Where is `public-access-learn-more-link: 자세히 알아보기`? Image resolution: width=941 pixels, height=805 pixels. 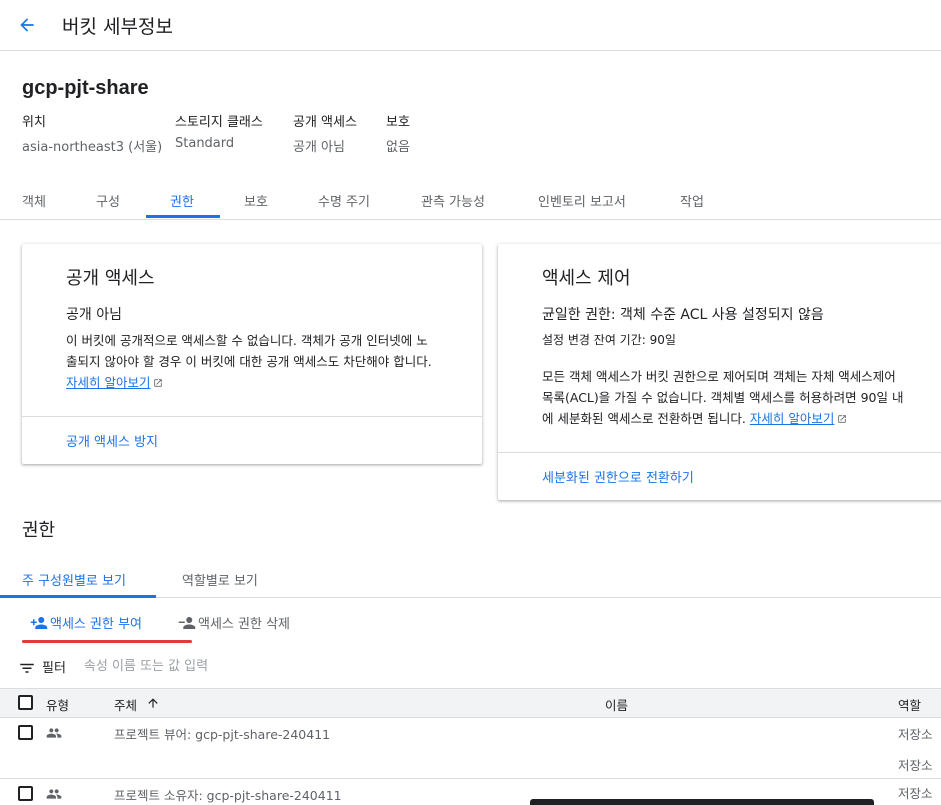 public-access-learn-more-link: 자세히 알아보기 is located at coordinates (108, 382).